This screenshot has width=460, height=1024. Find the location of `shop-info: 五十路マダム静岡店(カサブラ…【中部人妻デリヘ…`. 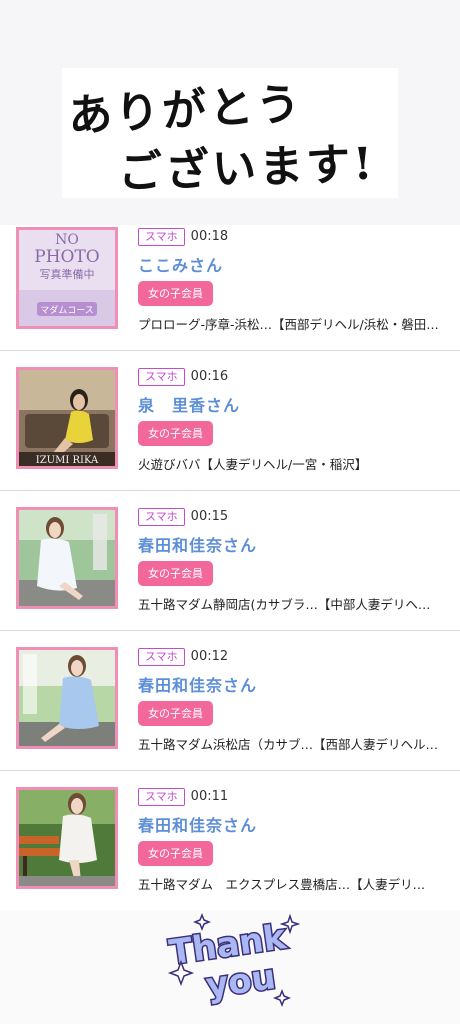

shop-info: 五十路マダム静岡店(カサブラ…【中部人妻デリヘ… is located at coordinates (290, 603).